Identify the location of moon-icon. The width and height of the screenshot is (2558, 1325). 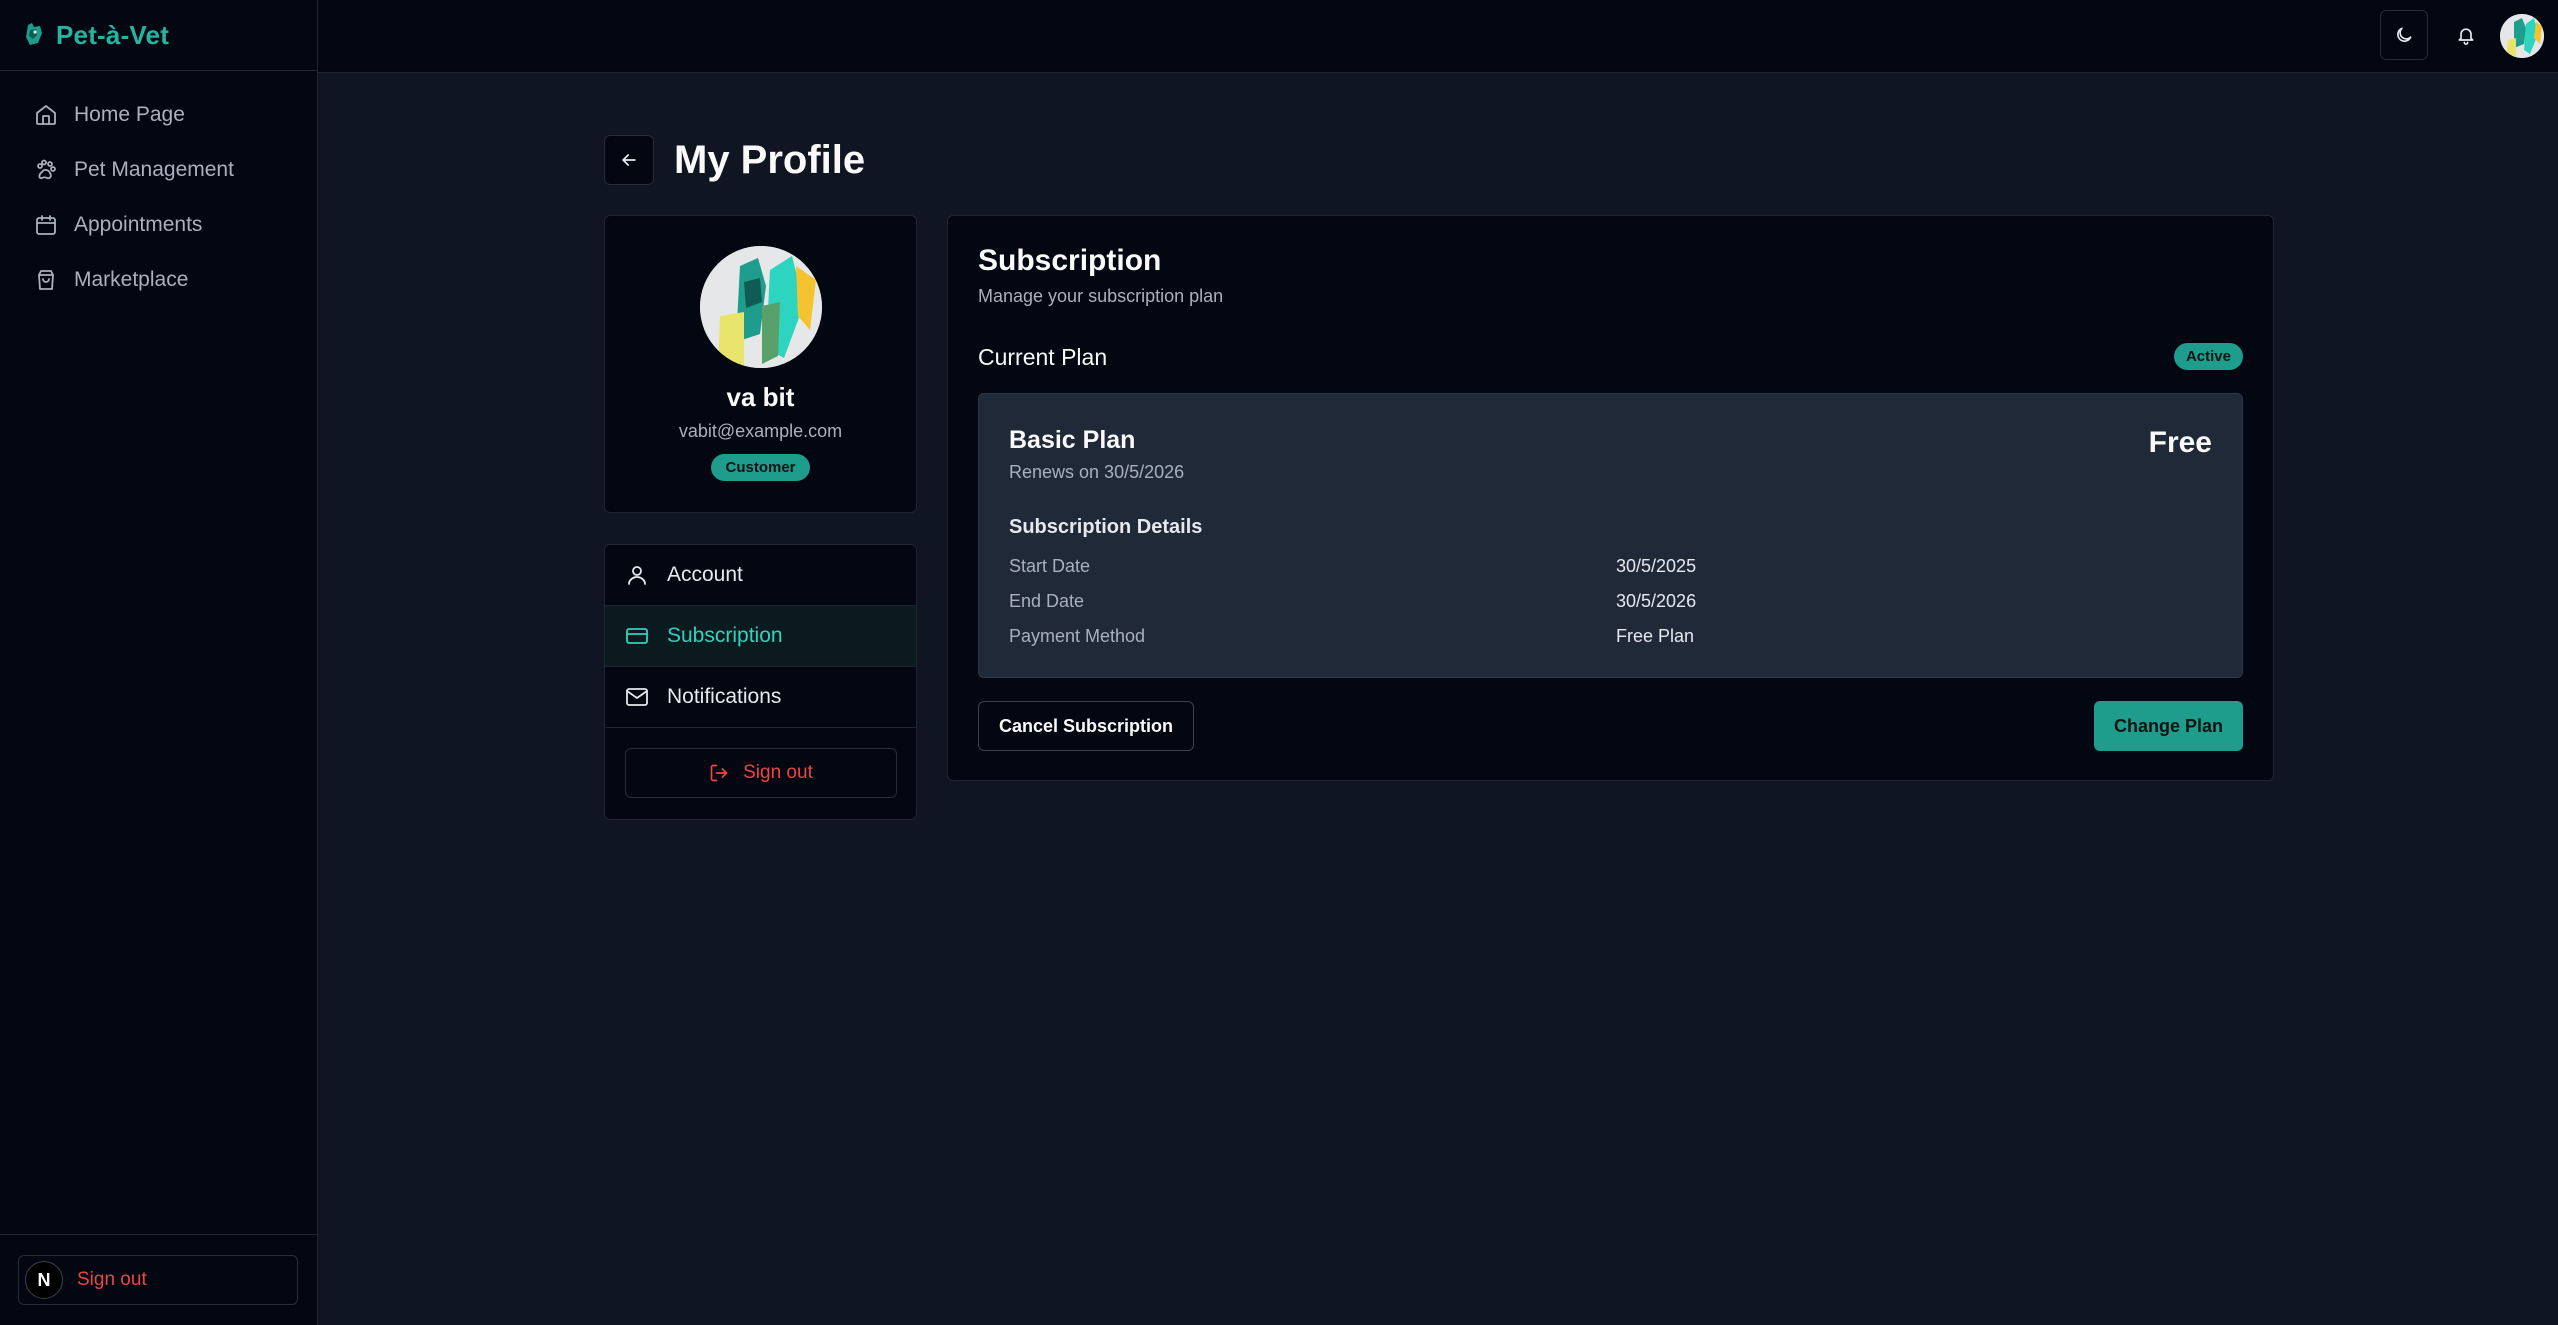
(2404, 34).